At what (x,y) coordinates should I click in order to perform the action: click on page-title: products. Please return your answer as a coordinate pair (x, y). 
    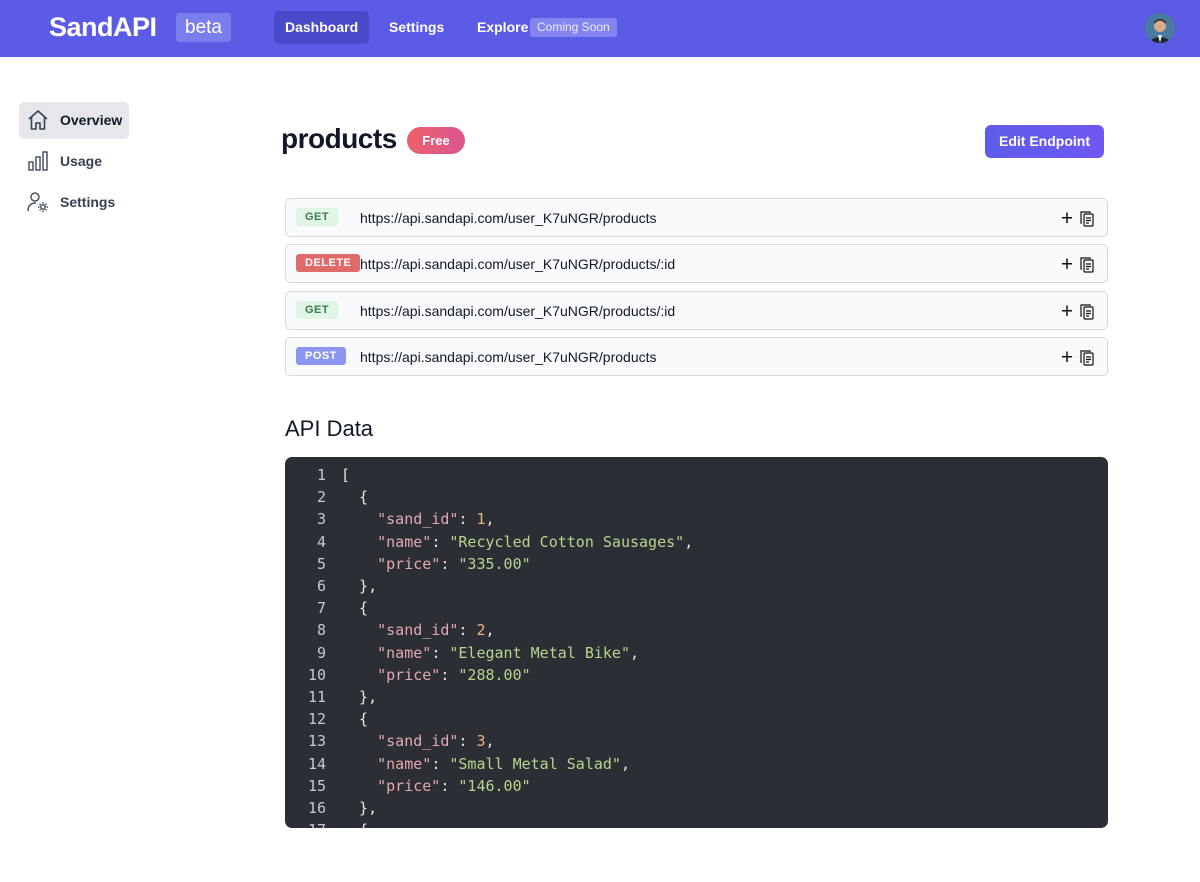
    Looking at the image, I should click on (339, 138).